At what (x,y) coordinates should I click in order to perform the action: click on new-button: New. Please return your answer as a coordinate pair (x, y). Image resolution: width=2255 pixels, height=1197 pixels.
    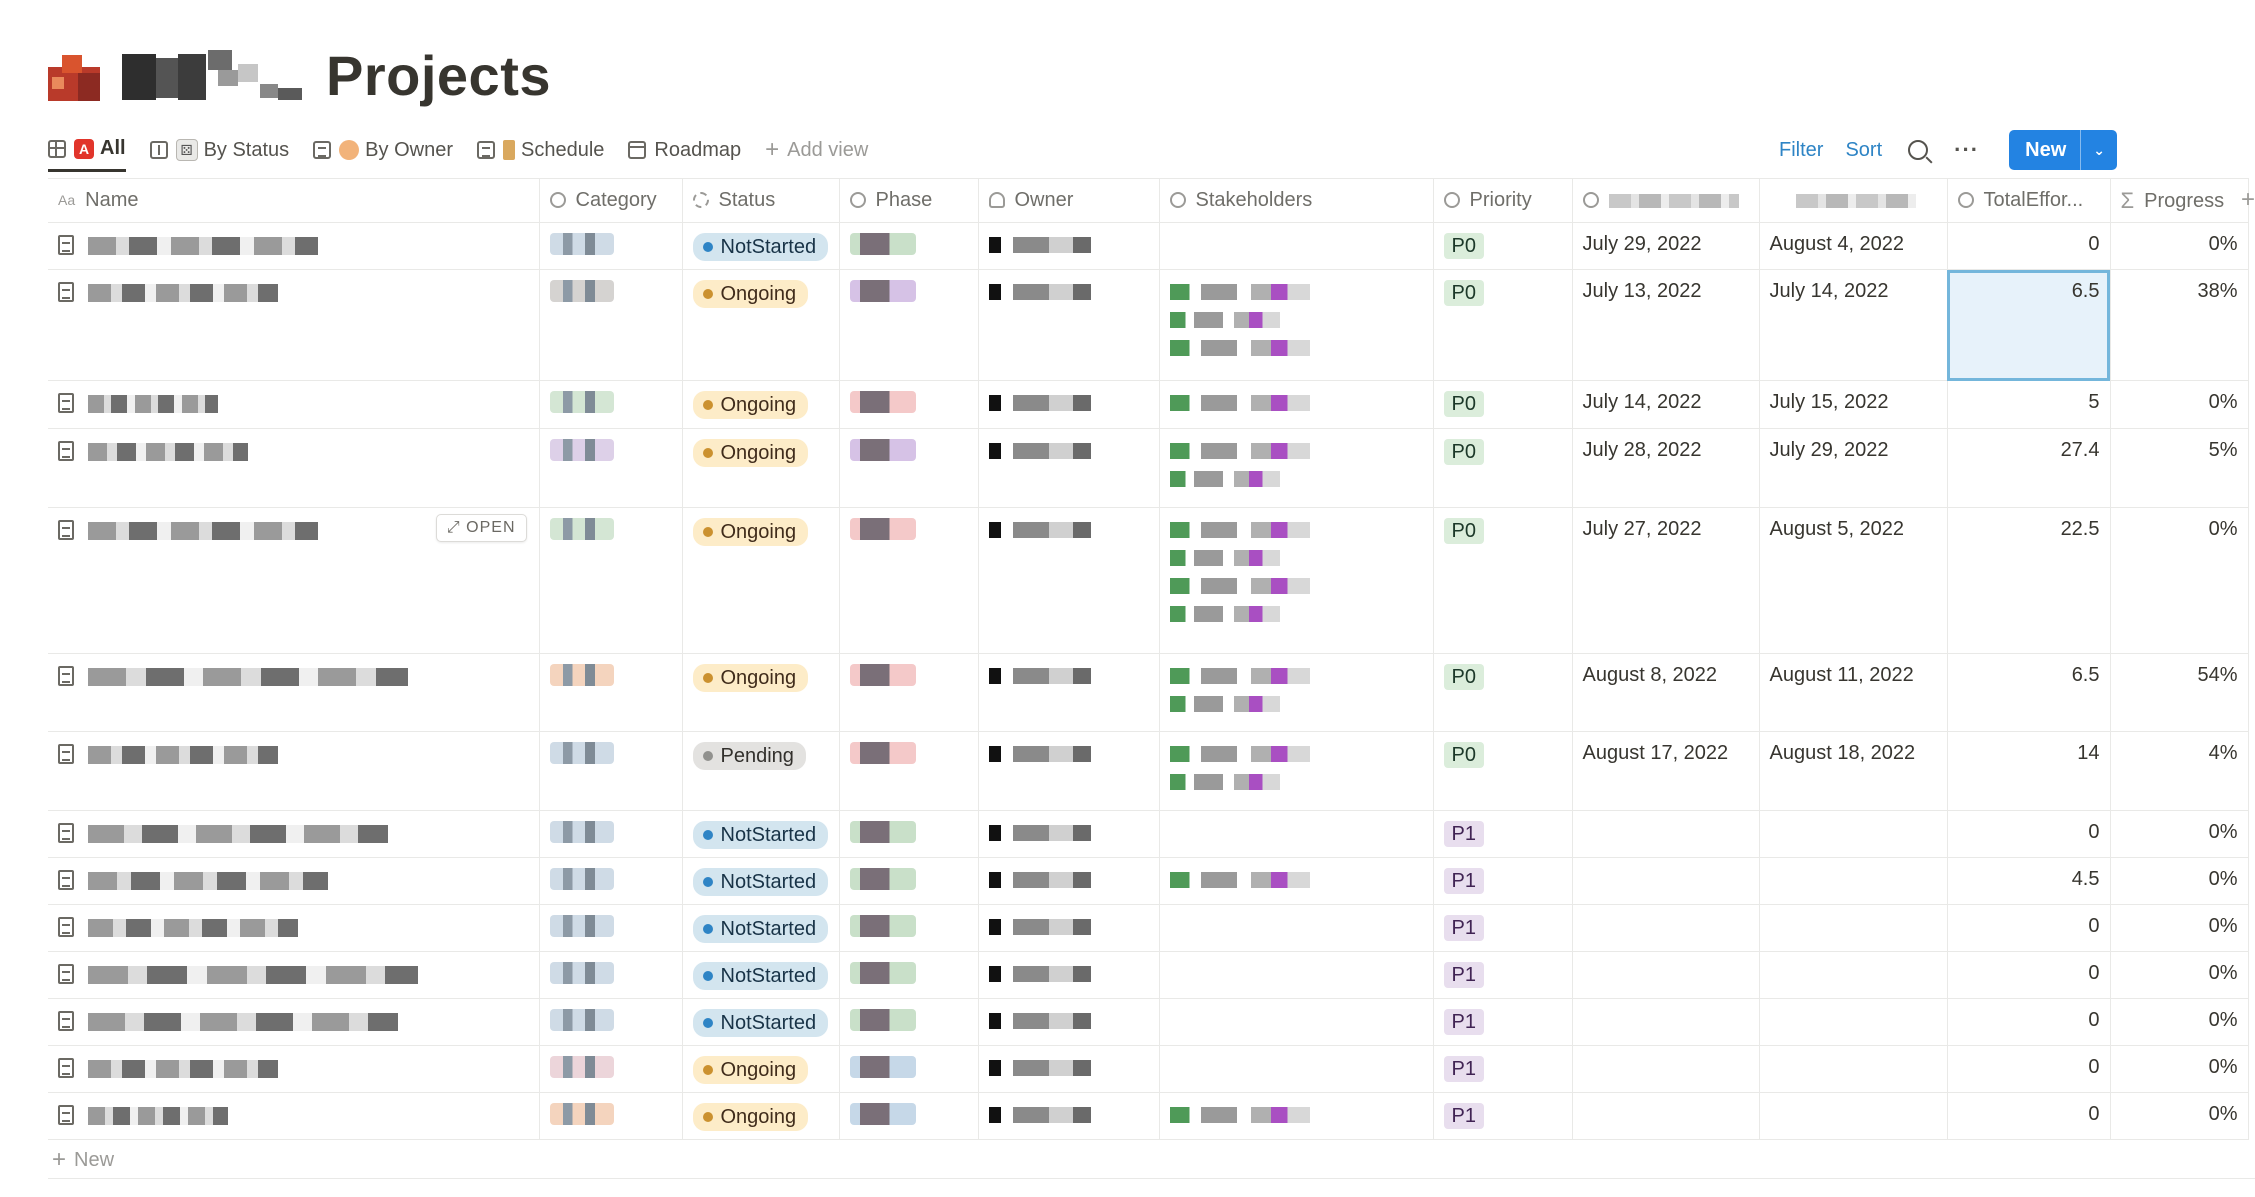
    Looking at the image, I should click on (2045, 150).